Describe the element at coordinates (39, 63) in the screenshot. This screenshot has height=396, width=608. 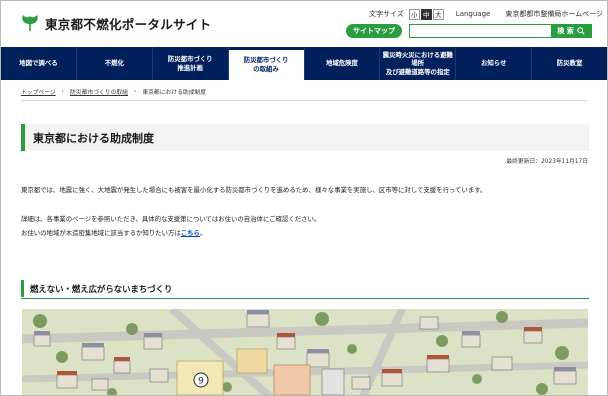
I see `nav-item-map: 地図で調べる` at that location.